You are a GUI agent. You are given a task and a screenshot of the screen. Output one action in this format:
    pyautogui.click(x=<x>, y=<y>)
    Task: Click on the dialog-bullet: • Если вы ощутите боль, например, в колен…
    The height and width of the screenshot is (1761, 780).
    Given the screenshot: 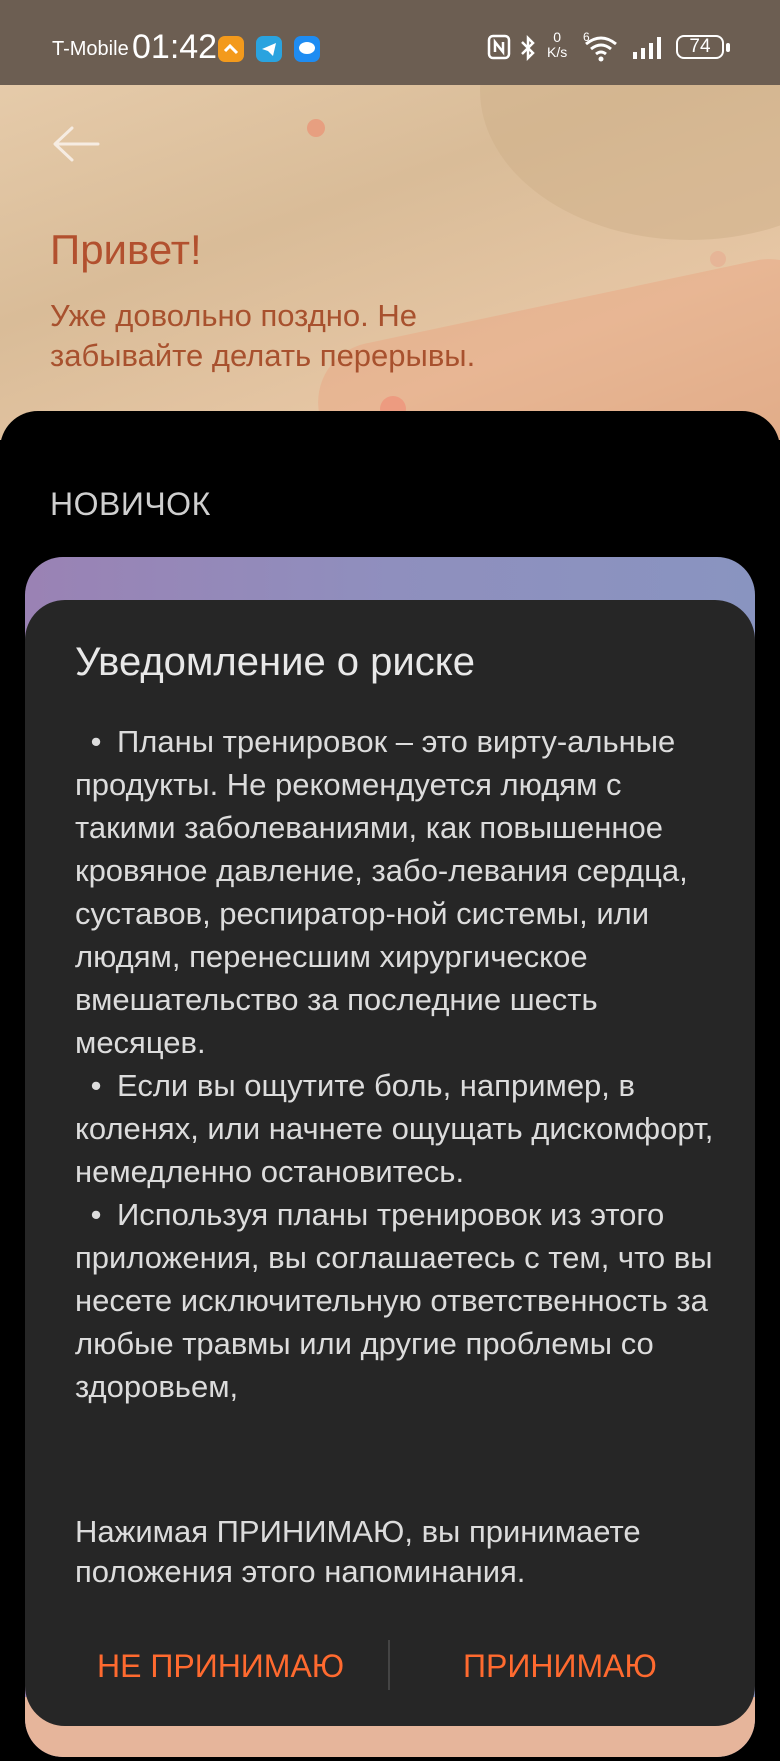 What is the action you would take?
    pyautogui.click(x=395, y=1128)
    